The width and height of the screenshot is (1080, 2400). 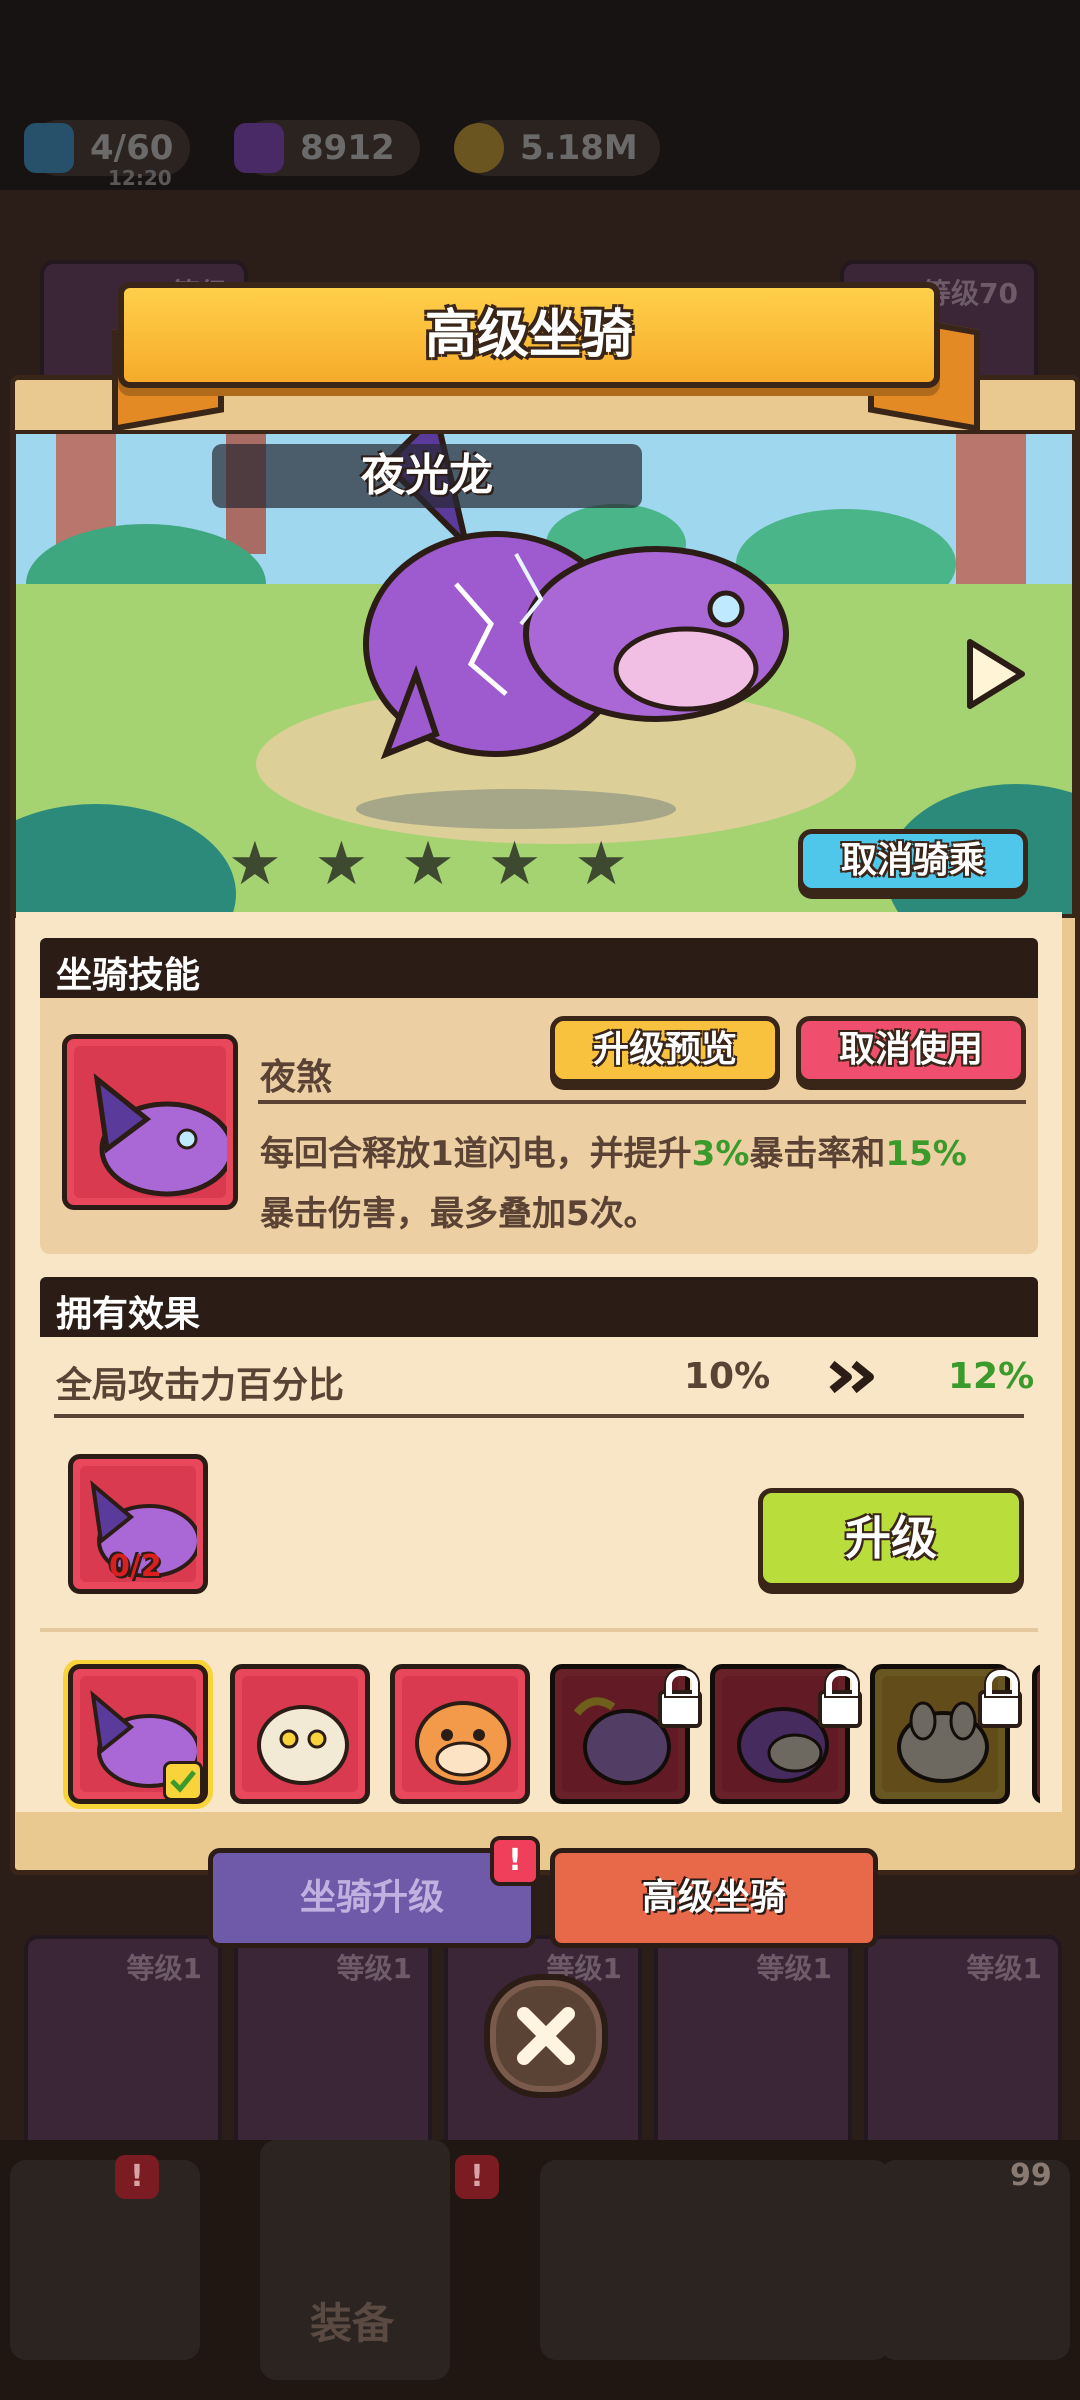 I want to click on background-bottom-nav: 装备 ! ! 99, so click(x=540, y=2270).